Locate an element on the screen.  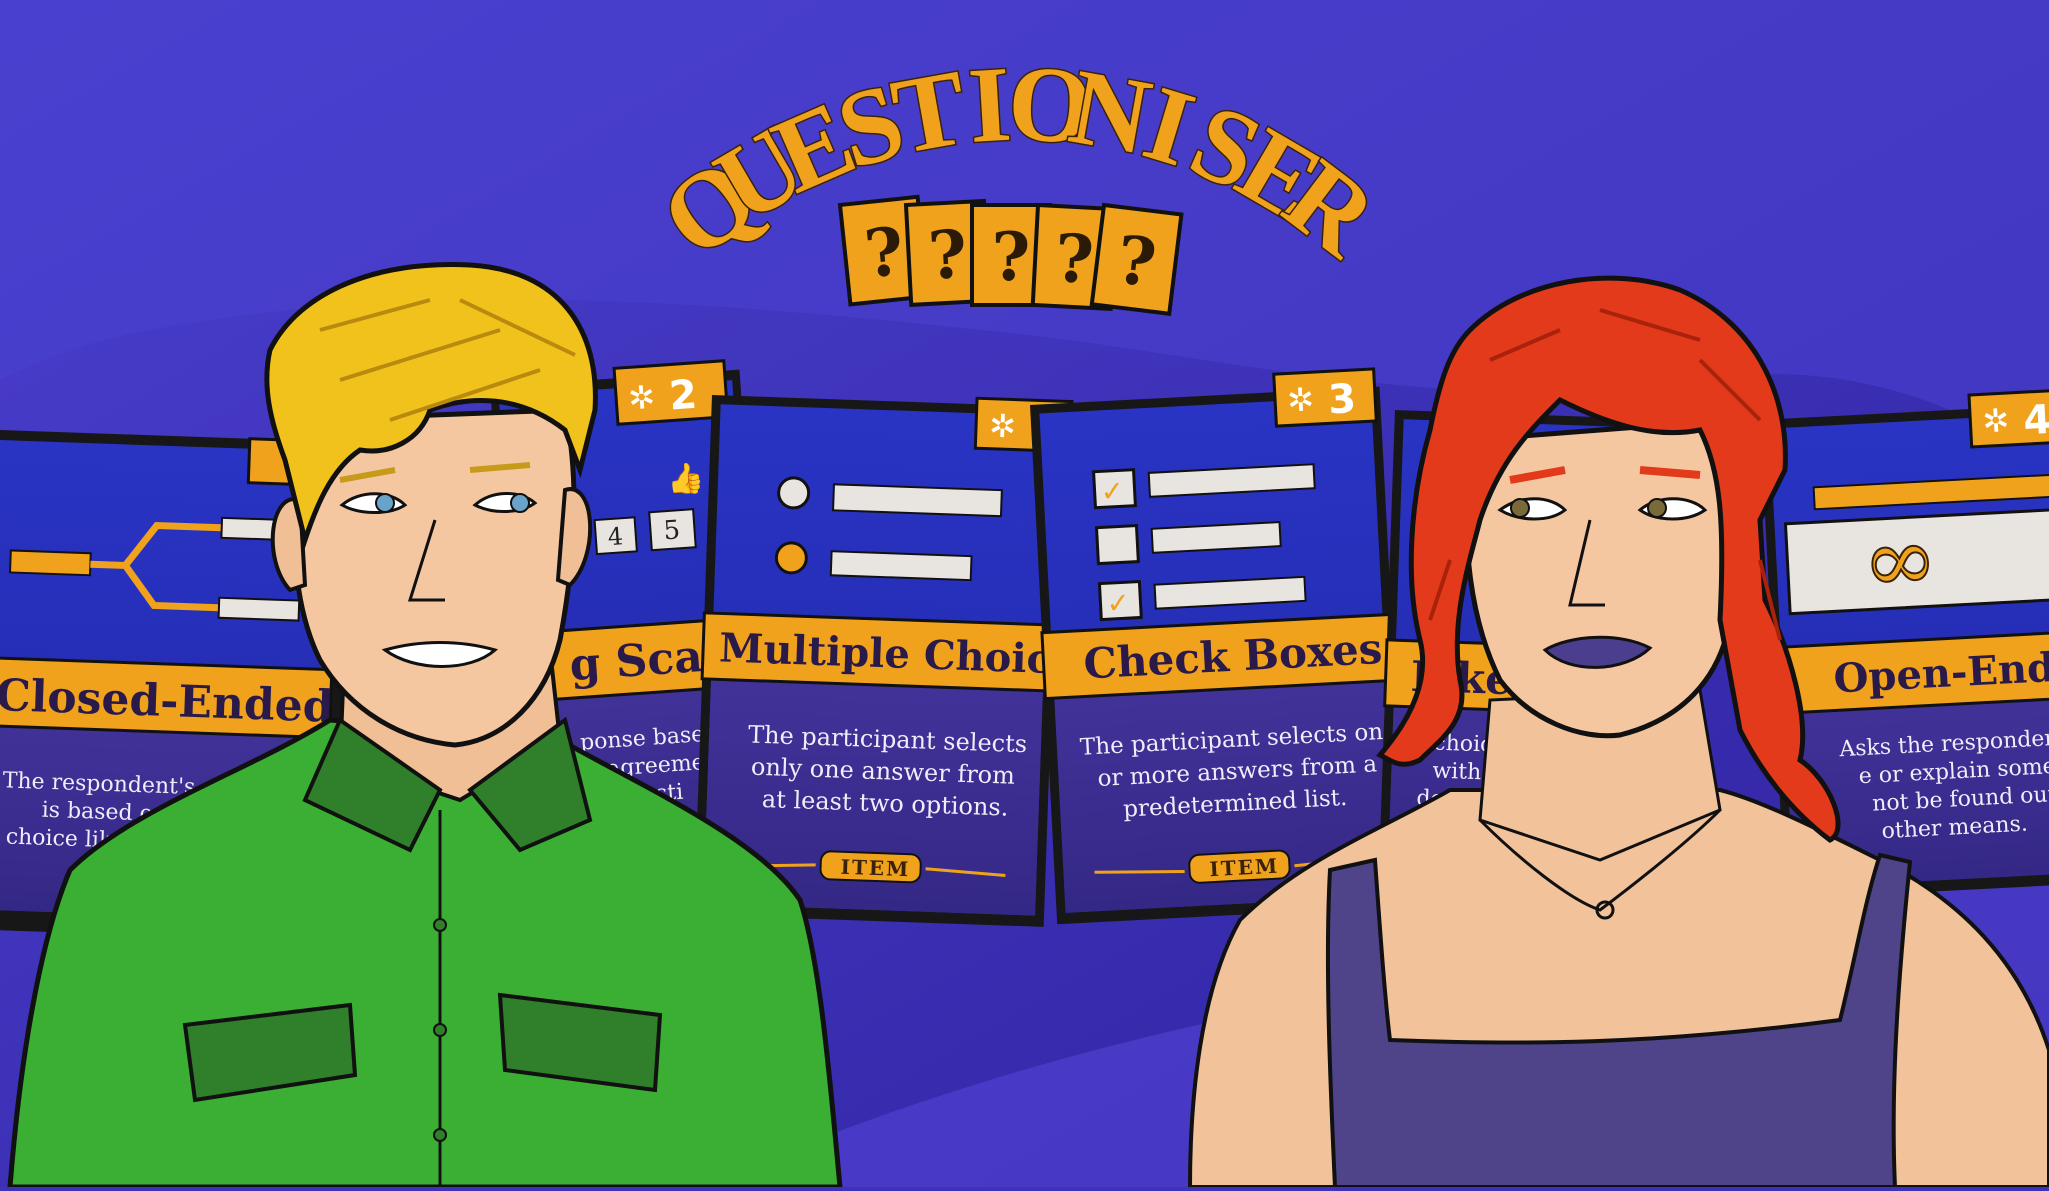
badge-number-rating-scale: 2 is located at coordinates (683, 396).